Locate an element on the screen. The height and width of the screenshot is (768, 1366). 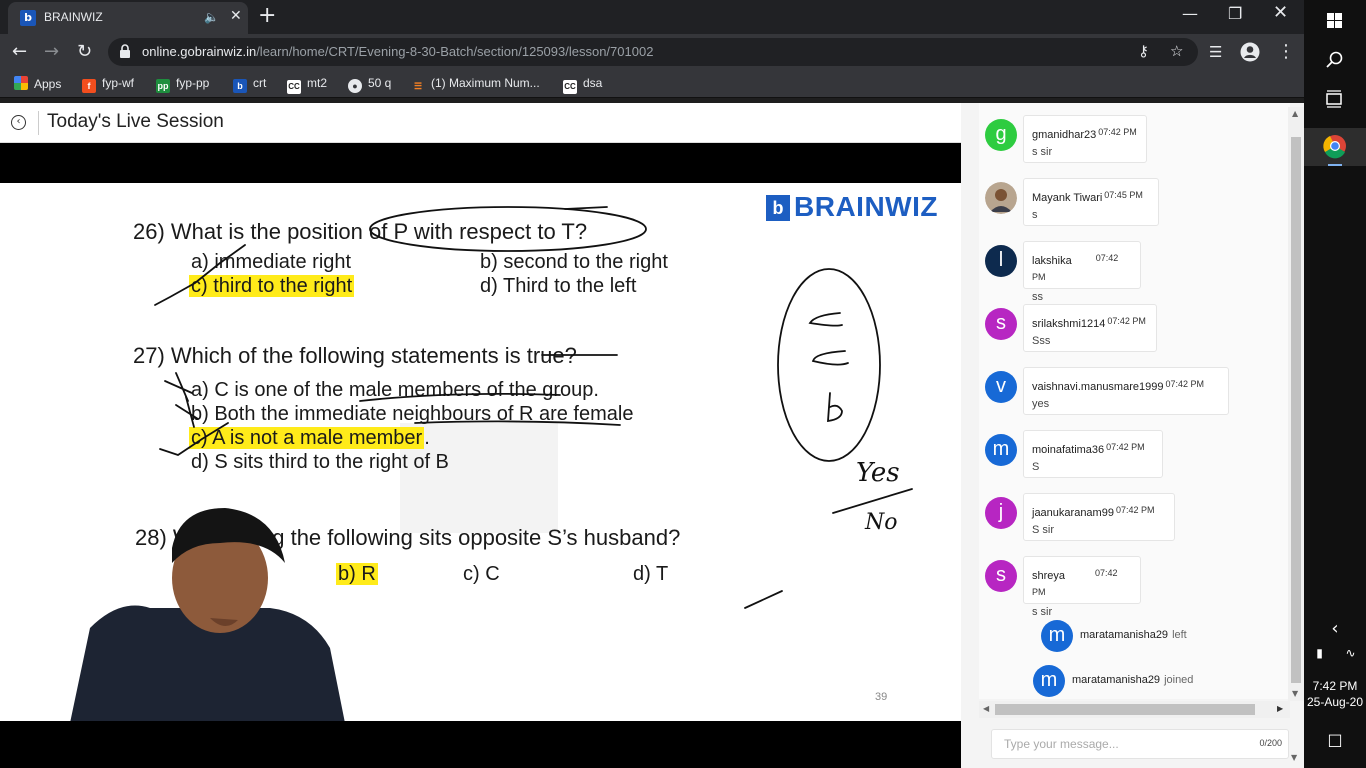
sender-name: Mayank Tiwari is located at coordinates (1067, 198).